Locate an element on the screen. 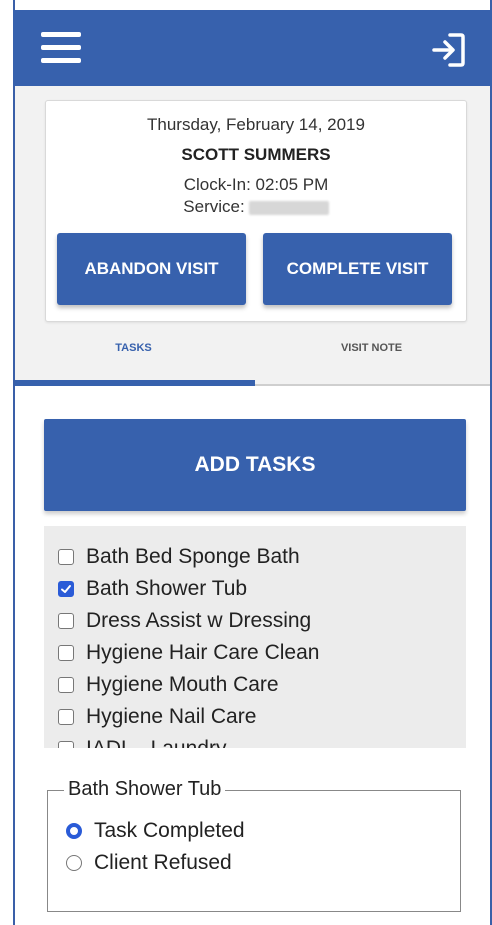 This screenshot has width=492, height=925. tab-visit-note: VISIT NOTE is located at coordinates (371, 352).